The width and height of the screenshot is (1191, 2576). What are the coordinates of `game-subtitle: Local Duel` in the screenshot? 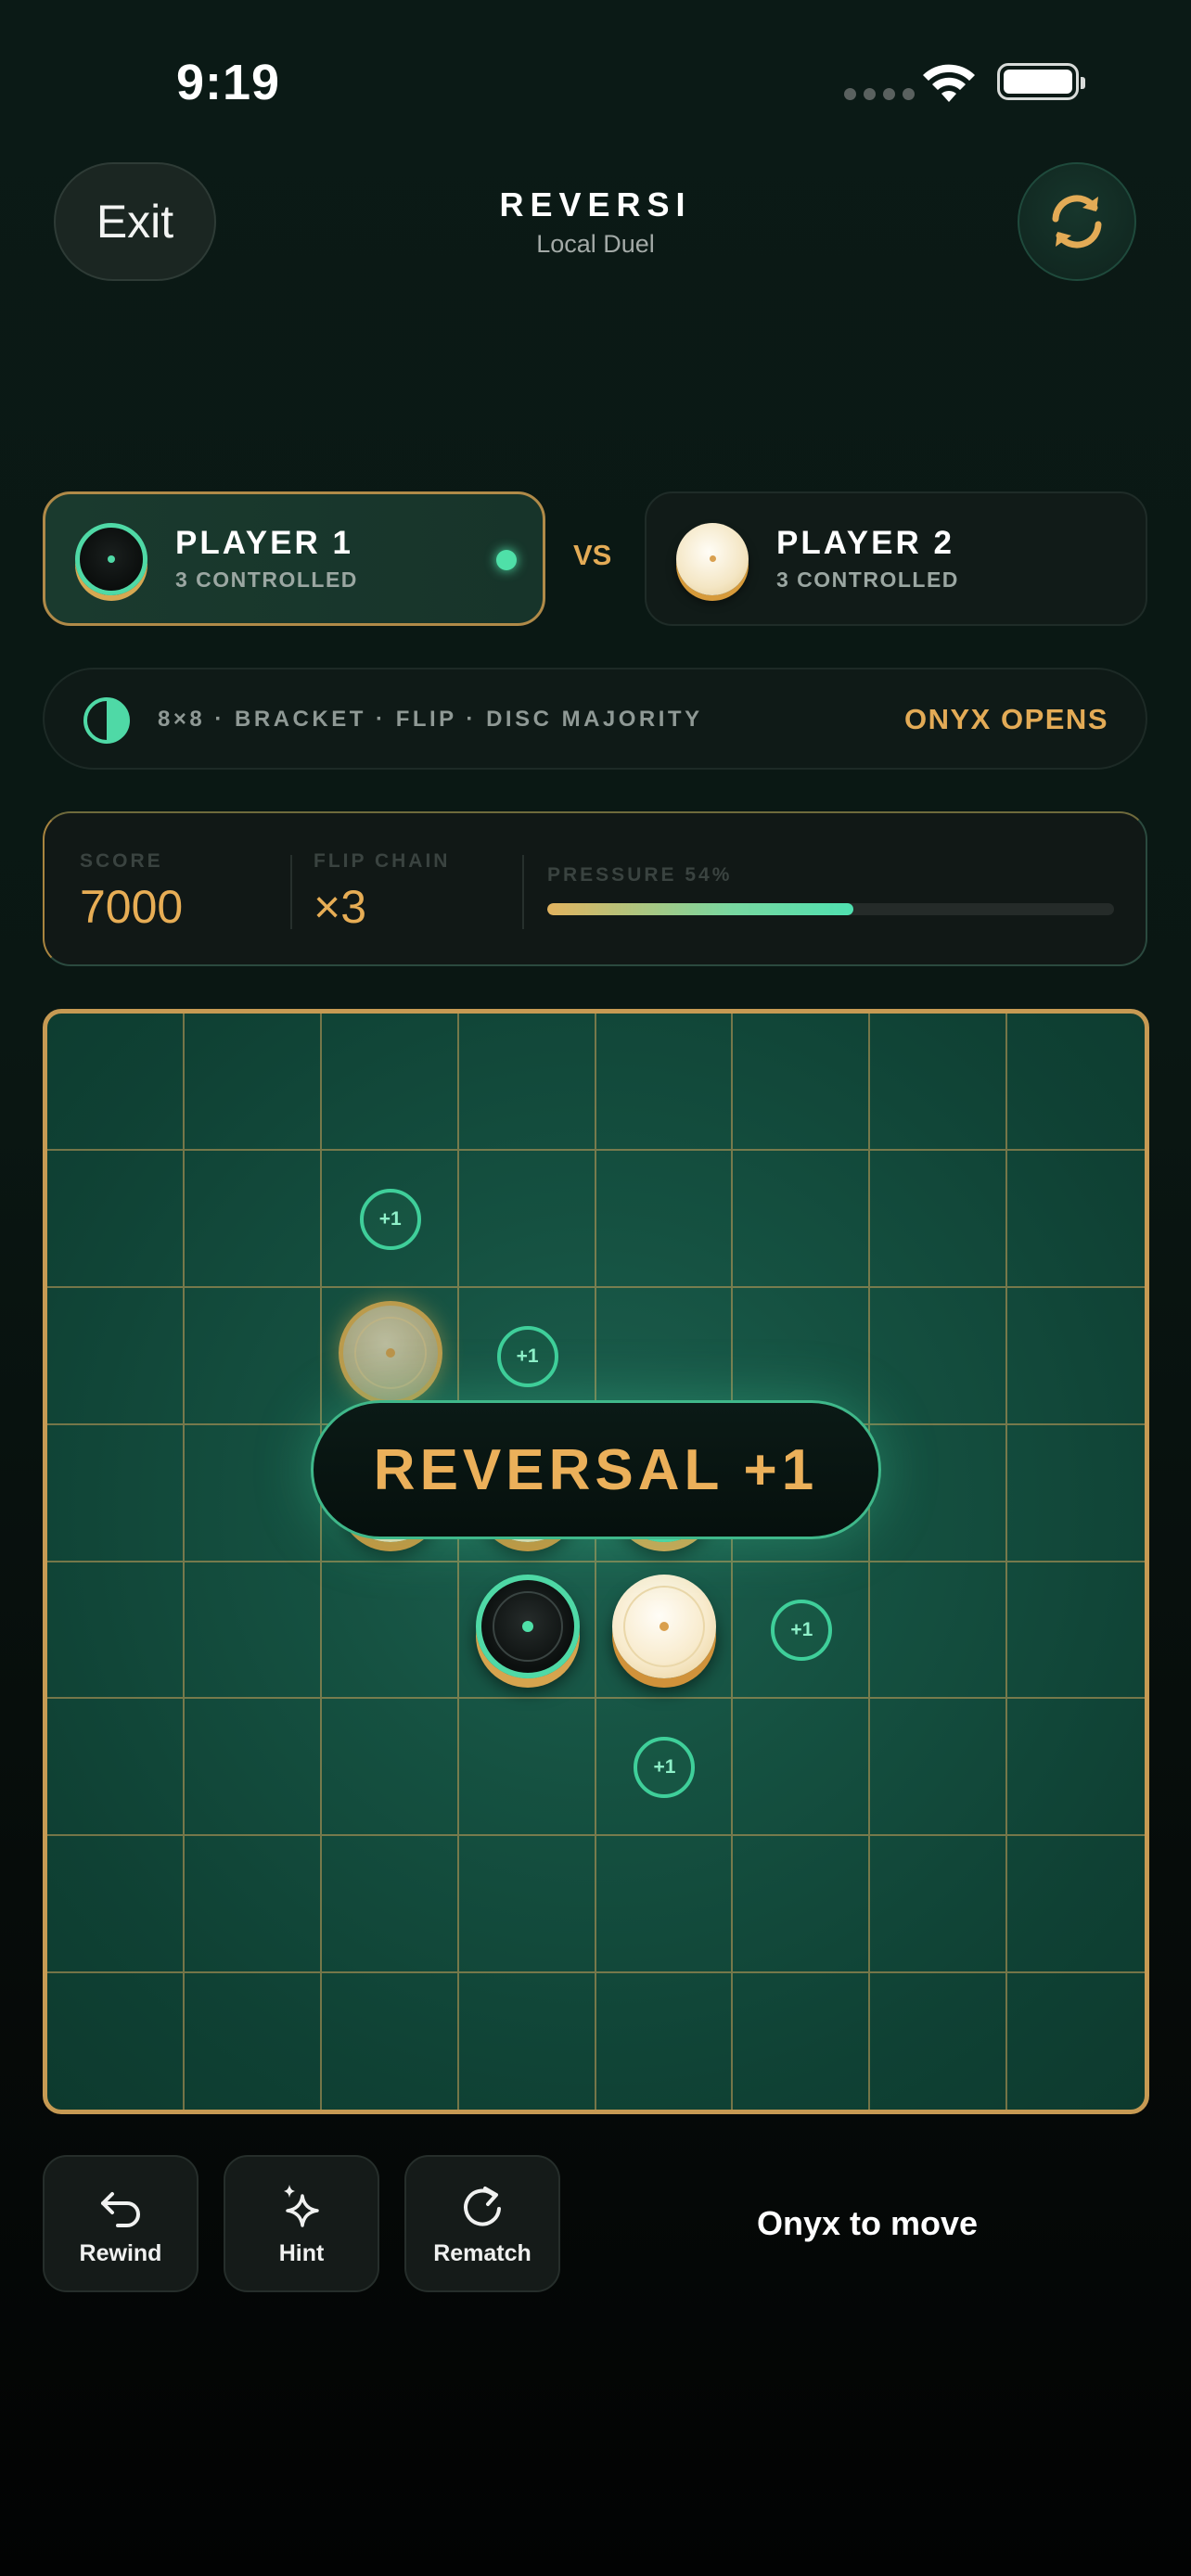 It's located at (595, 244).